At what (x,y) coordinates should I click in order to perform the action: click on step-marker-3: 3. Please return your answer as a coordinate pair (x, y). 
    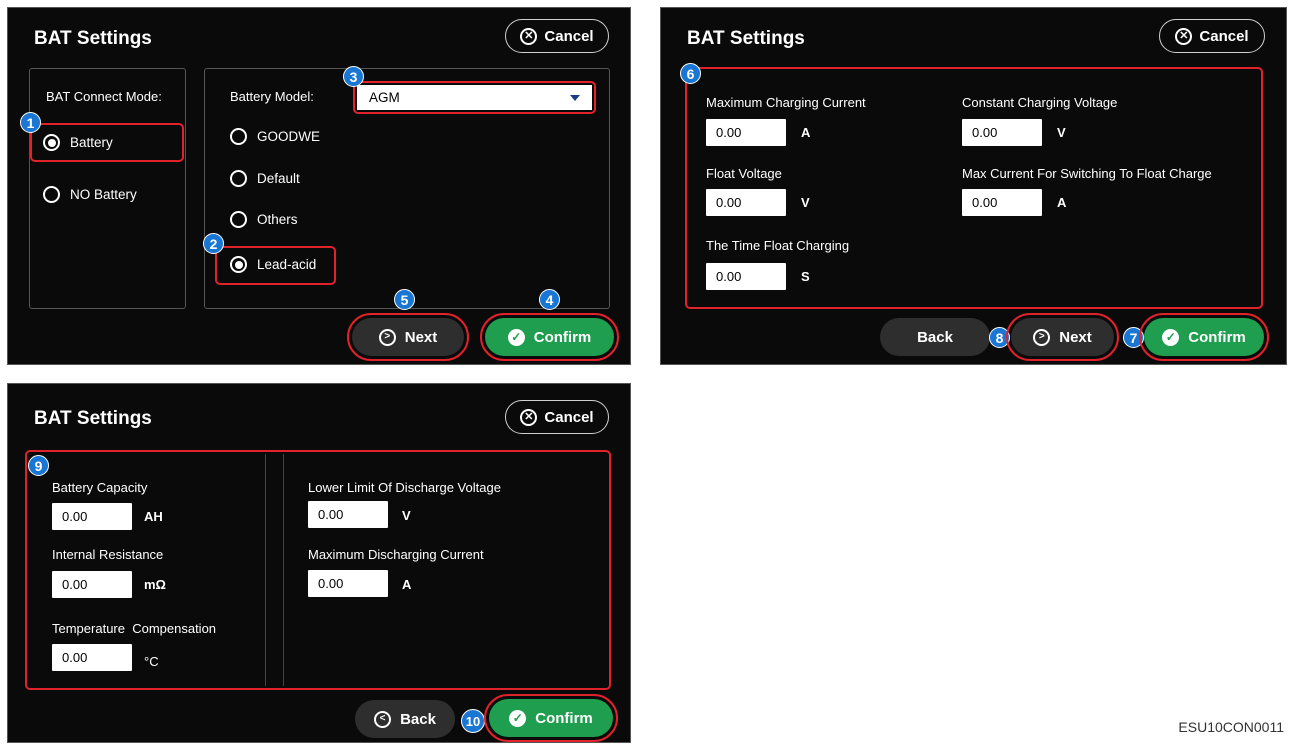
    Looking at the image, I should click on (353, 76).